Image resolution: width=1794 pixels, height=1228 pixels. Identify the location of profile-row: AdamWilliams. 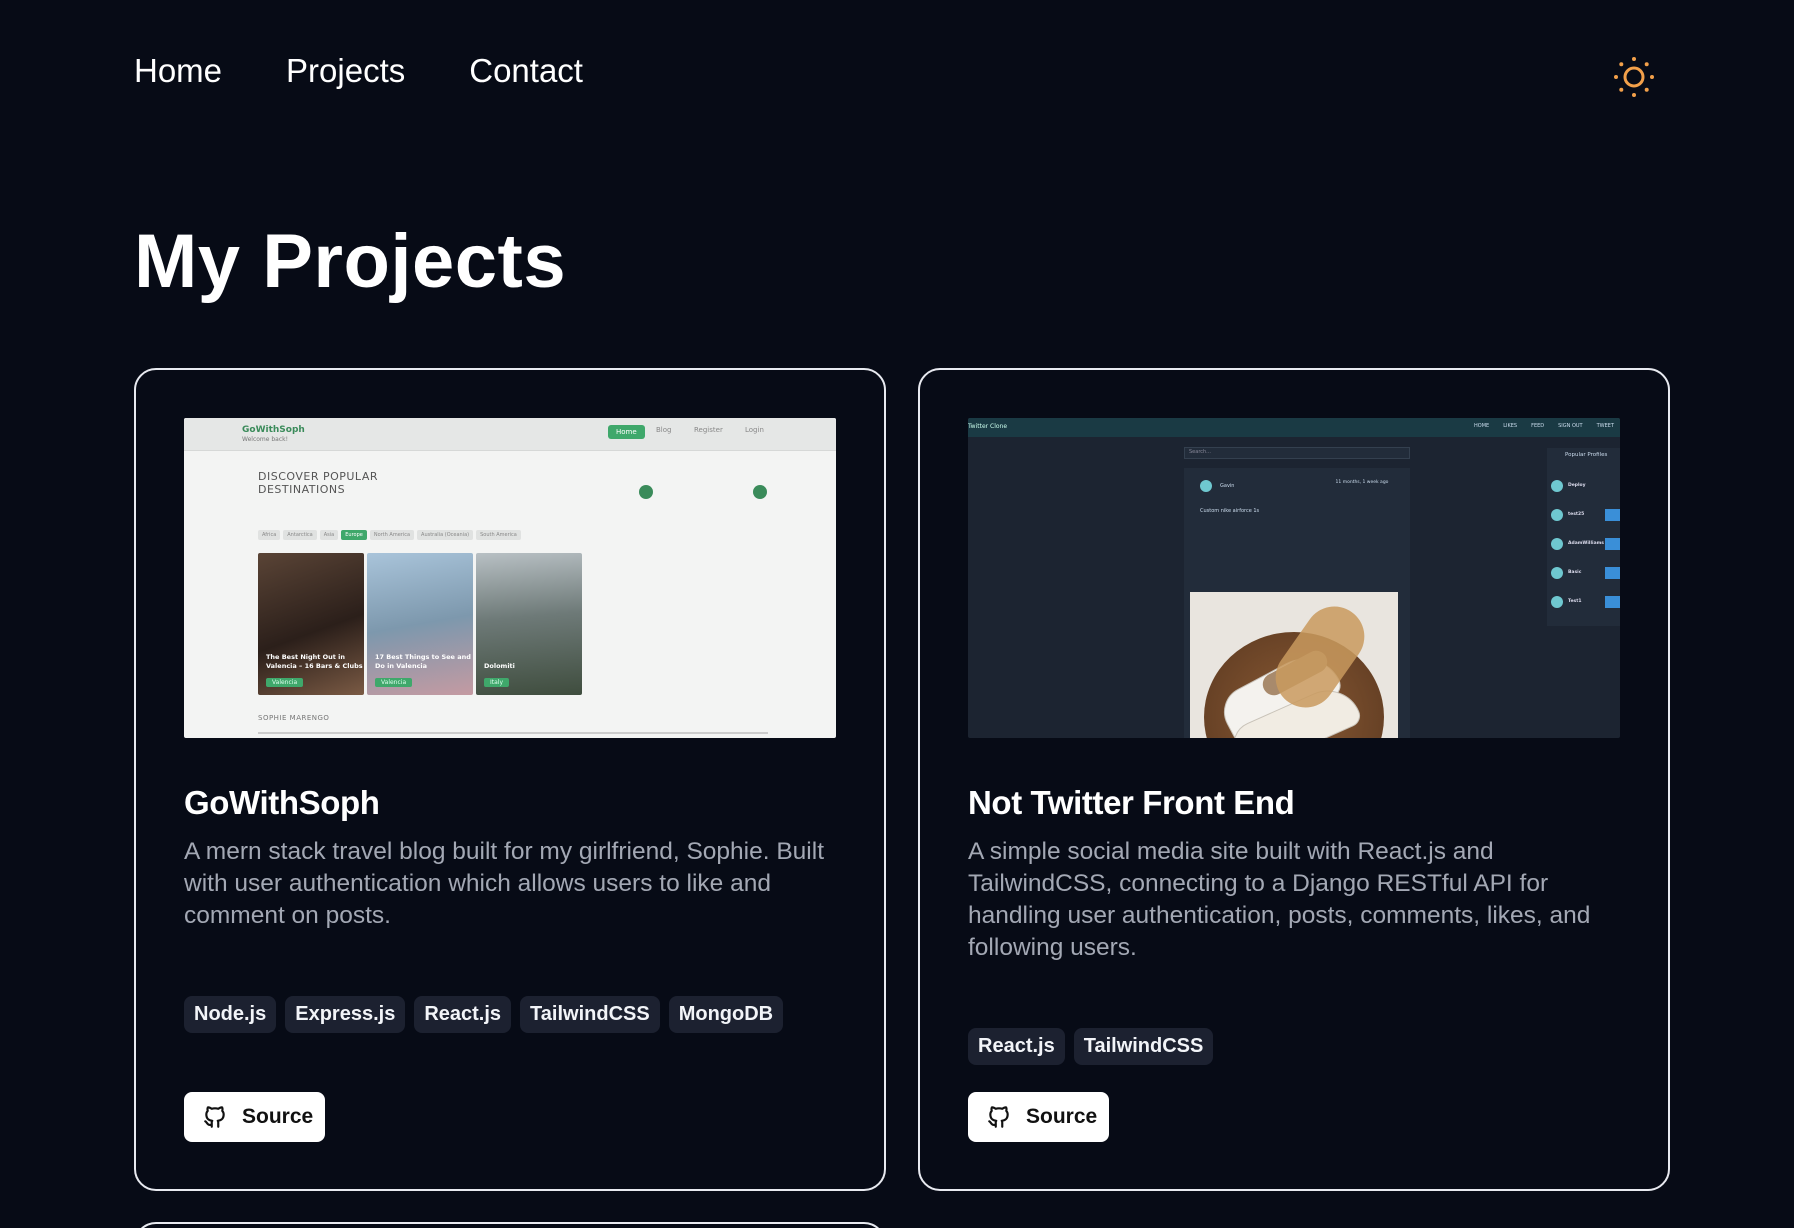
(1585, 544).